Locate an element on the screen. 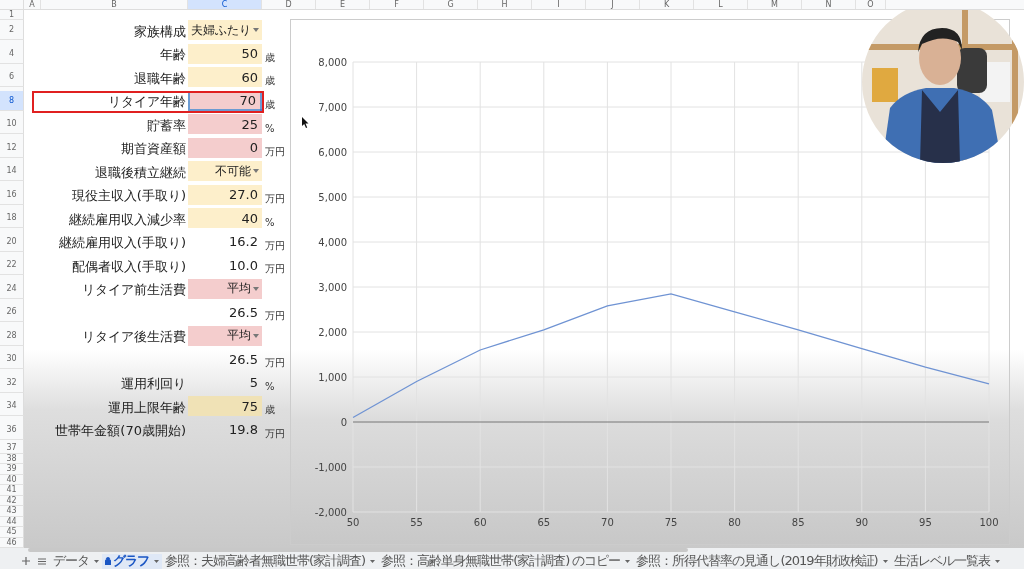  row-number: 8 is located at coordinates (12, 100).